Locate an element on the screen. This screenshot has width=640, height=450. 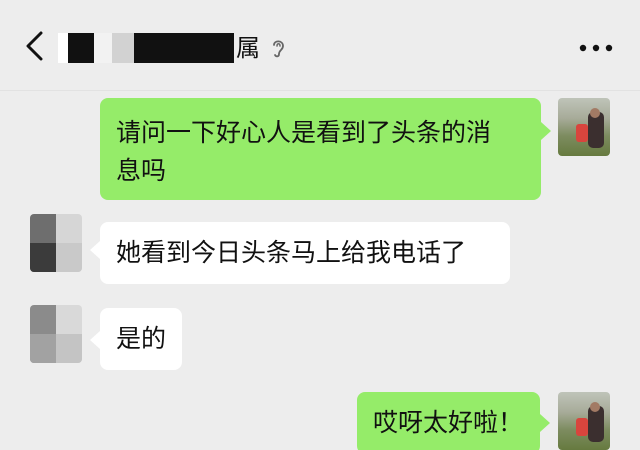
message-text-line-2: 息吗 is located at coordinates (141, 170).